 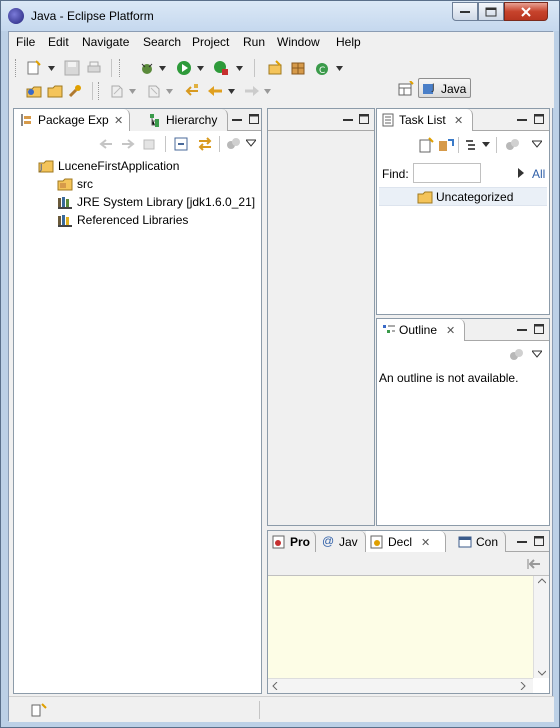 What do you see at coordinates (154, 91) in the screenshot?
I see `previous-annotation-icon` at bounding box center [154, 91].